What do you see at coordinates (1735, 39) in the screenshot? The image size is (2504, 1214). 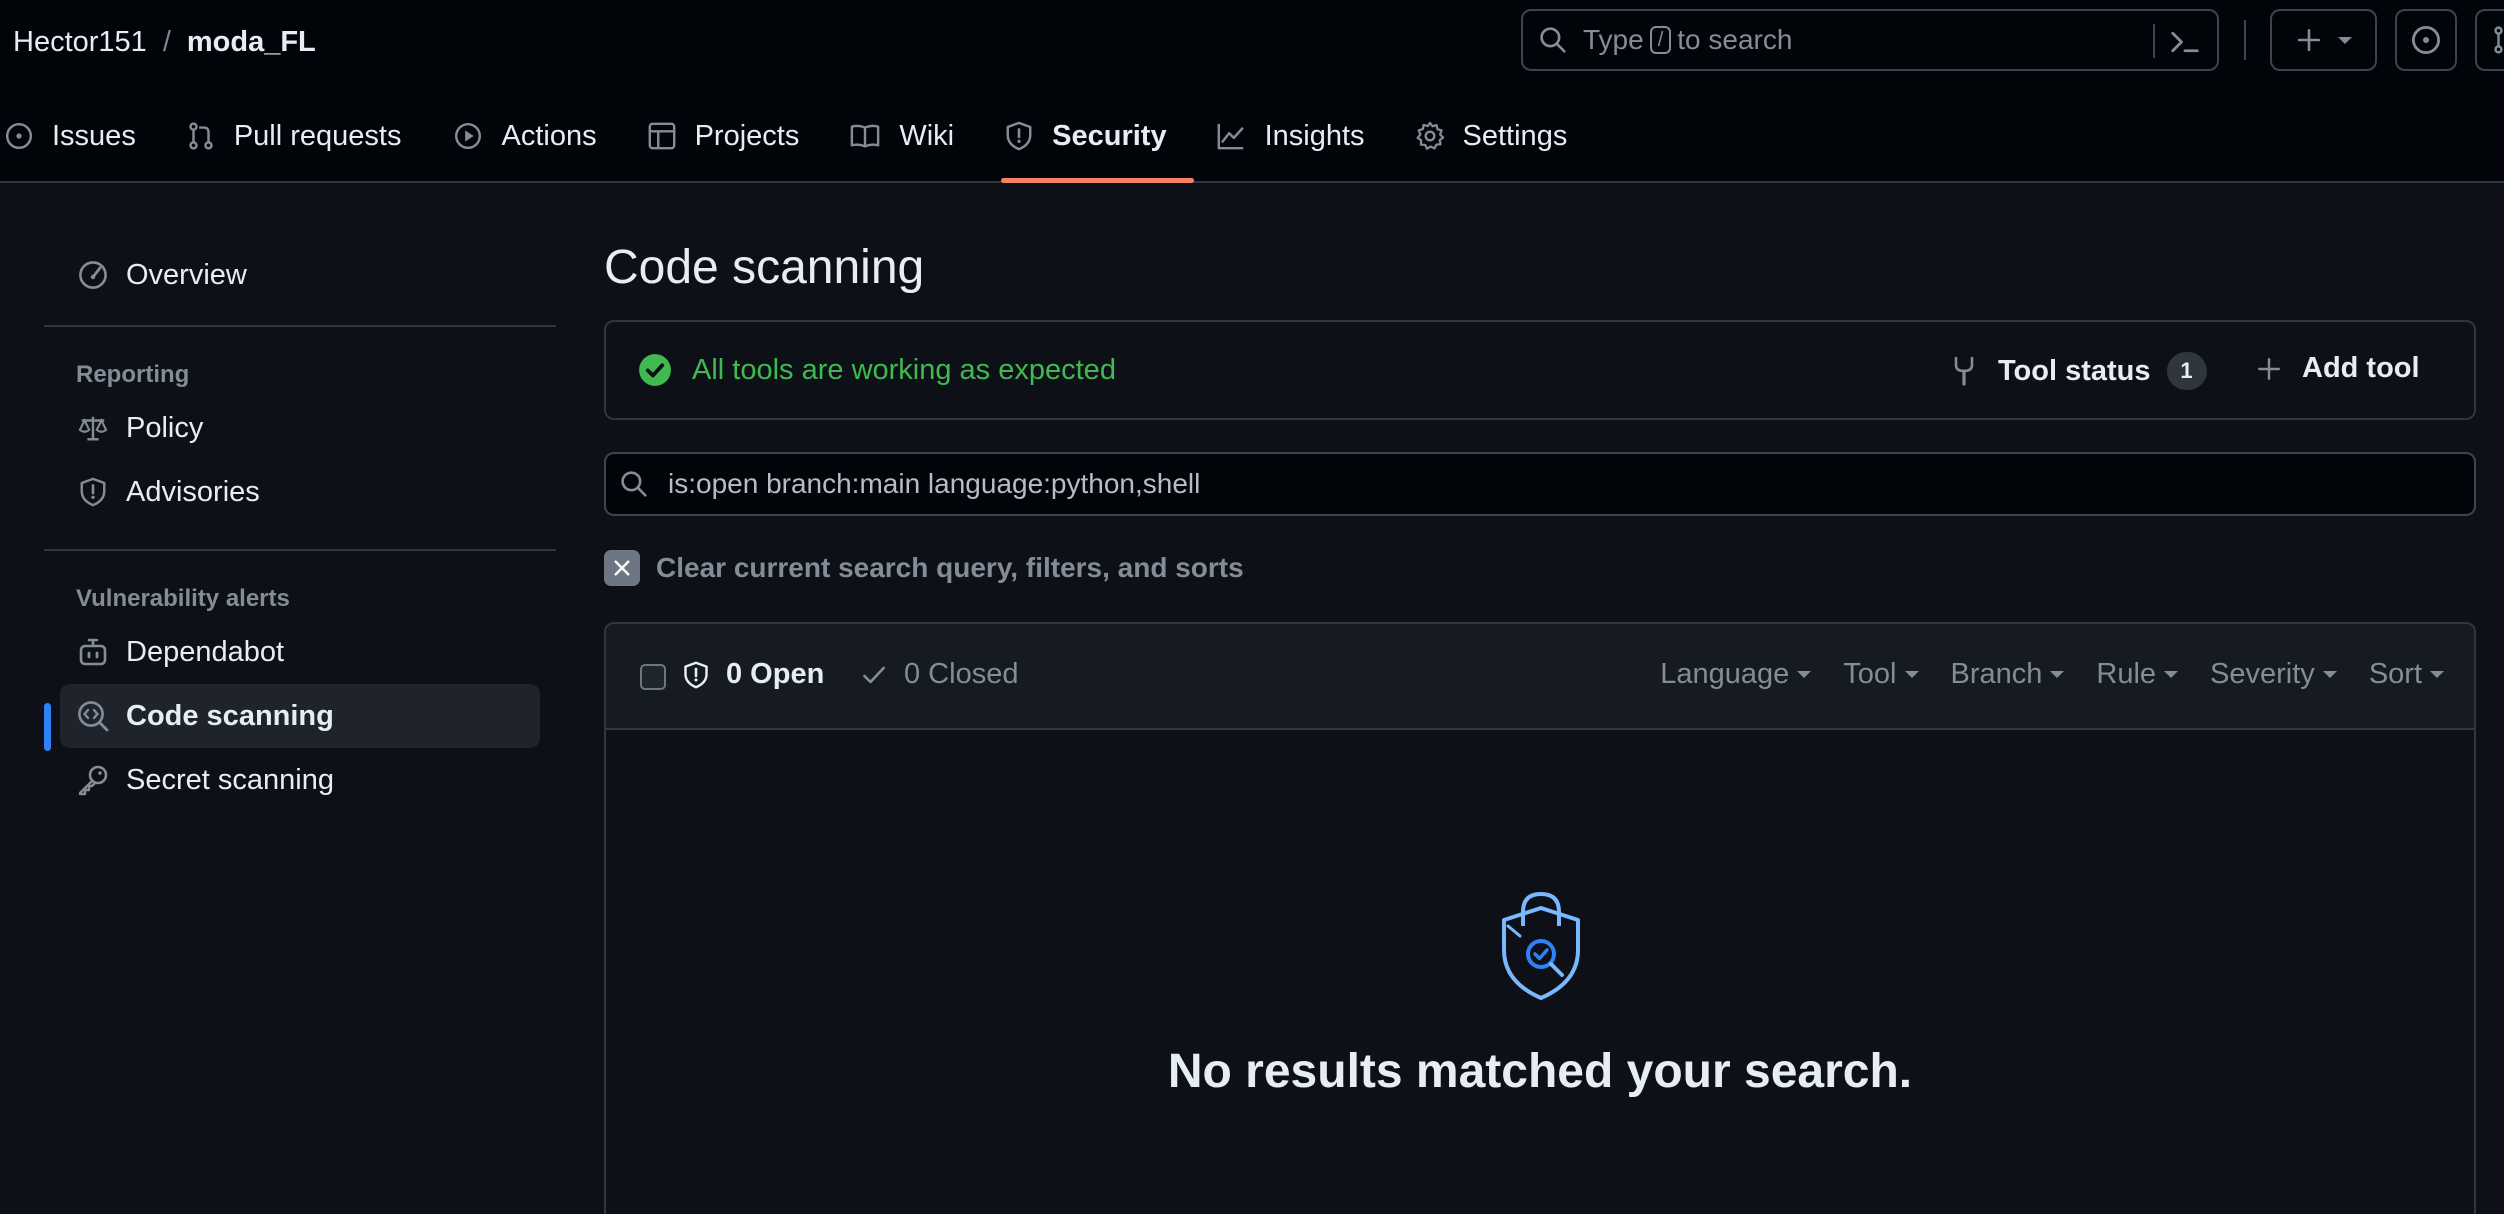 I see `search-suffix: to search` at bounding box center [1735, 39].